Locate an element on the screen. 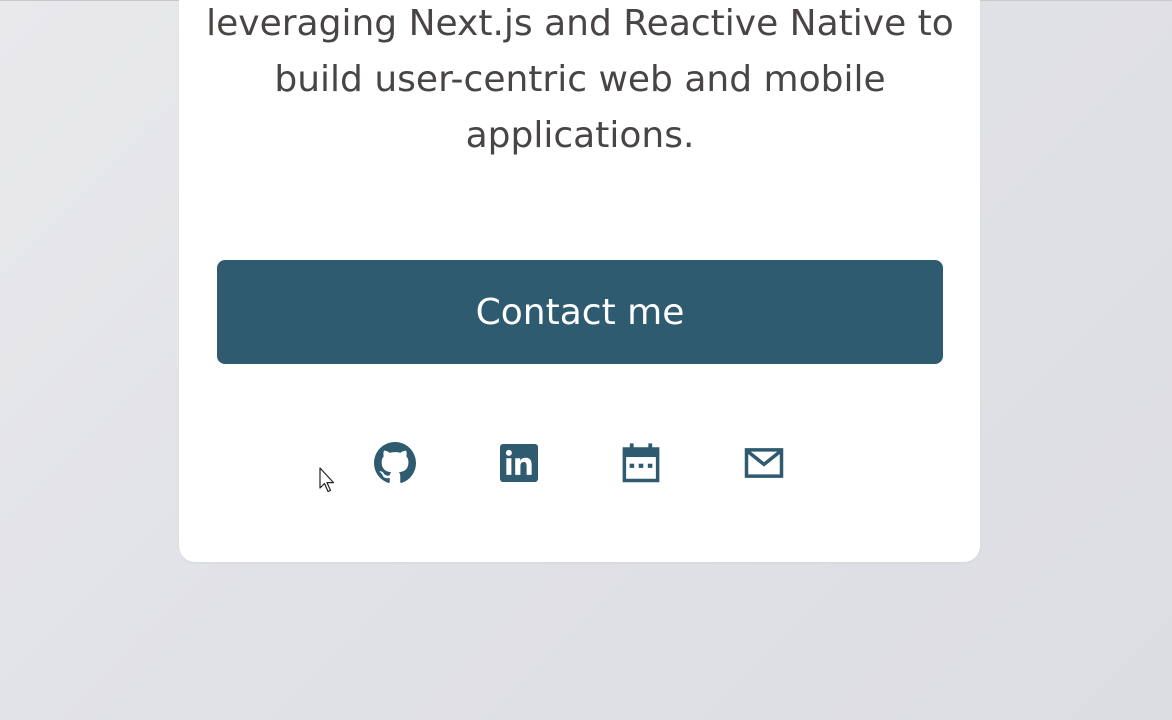  github-icon is located at coordinates (395, 462).